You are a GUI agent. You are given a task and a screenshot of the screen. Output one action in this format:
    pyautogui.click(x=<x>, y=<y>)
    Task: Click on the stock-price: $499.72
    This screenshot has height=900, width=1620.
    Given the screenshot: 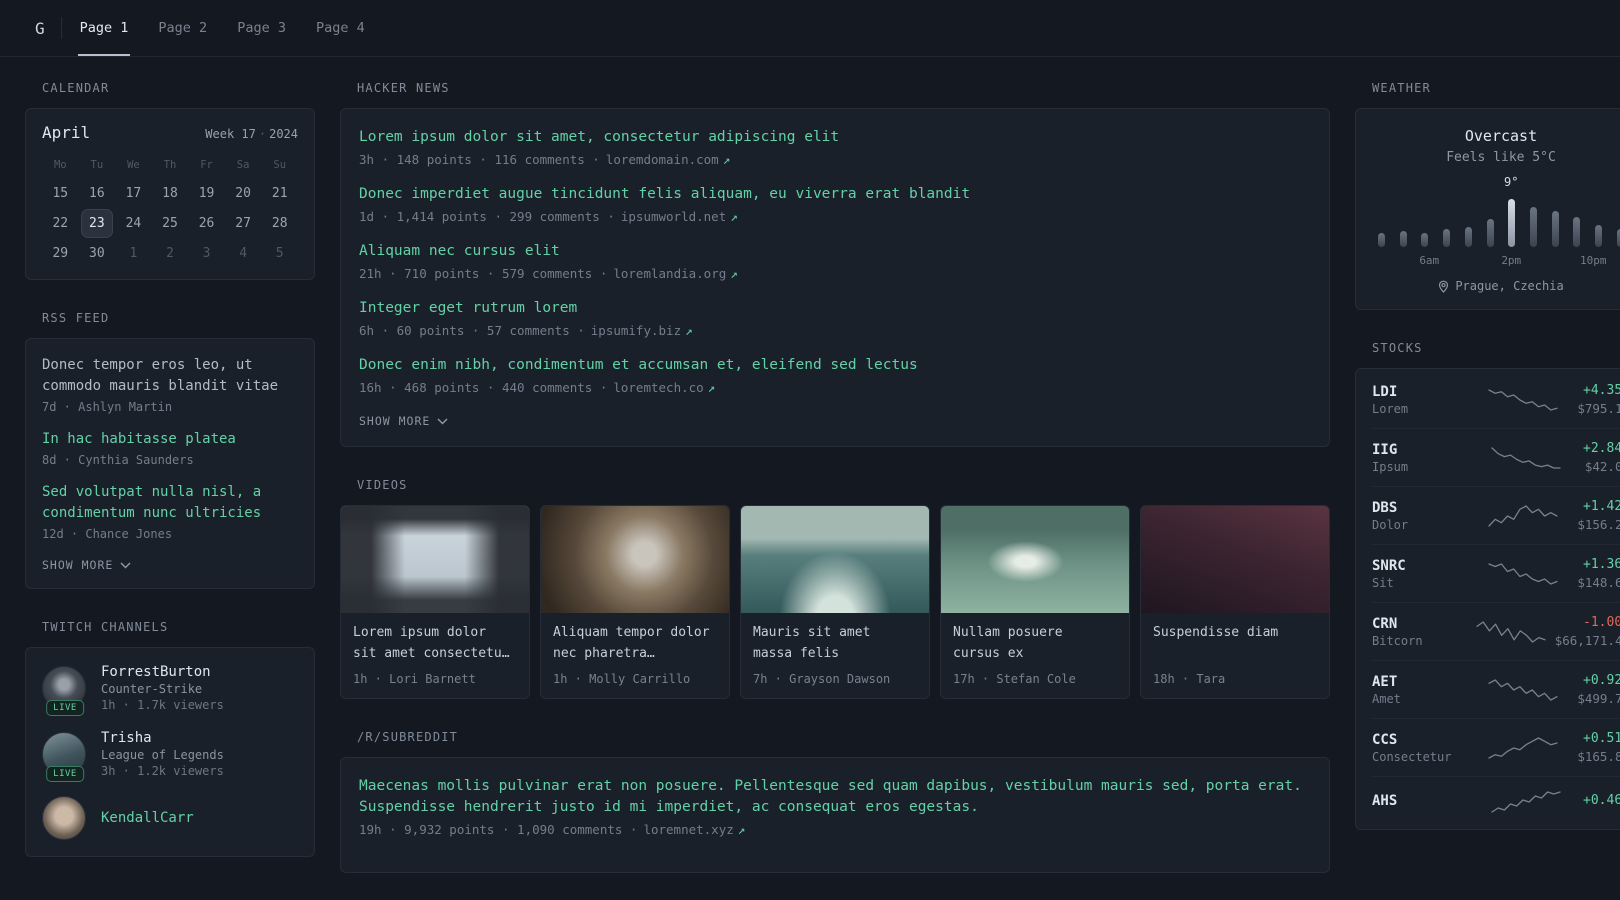 What is the action you would take?
    pyautogui.click(x=1598, y=698)
    